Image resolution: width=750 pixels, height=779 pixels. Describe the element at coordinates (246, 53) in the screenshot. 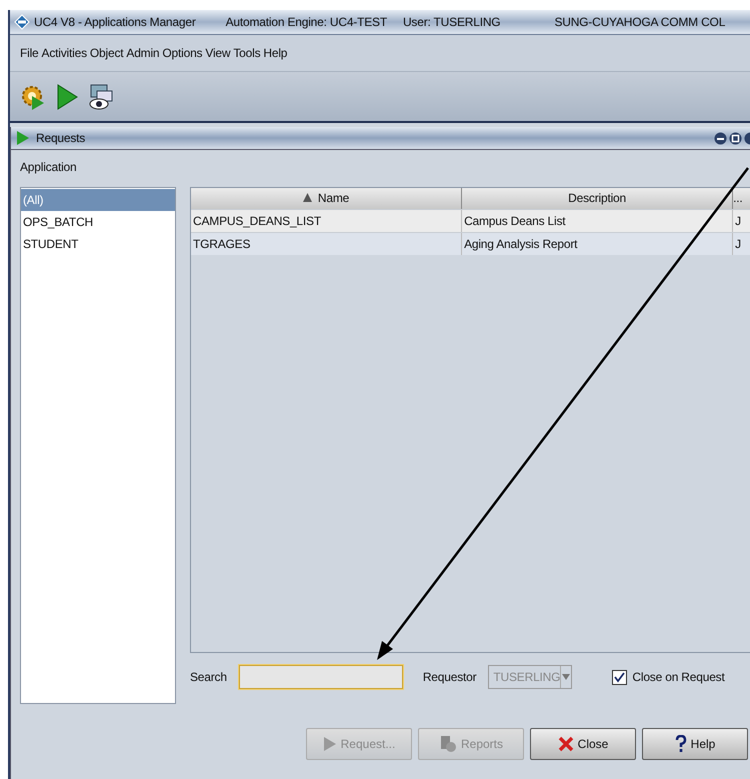

I see `menu-item: Tools` at that location.